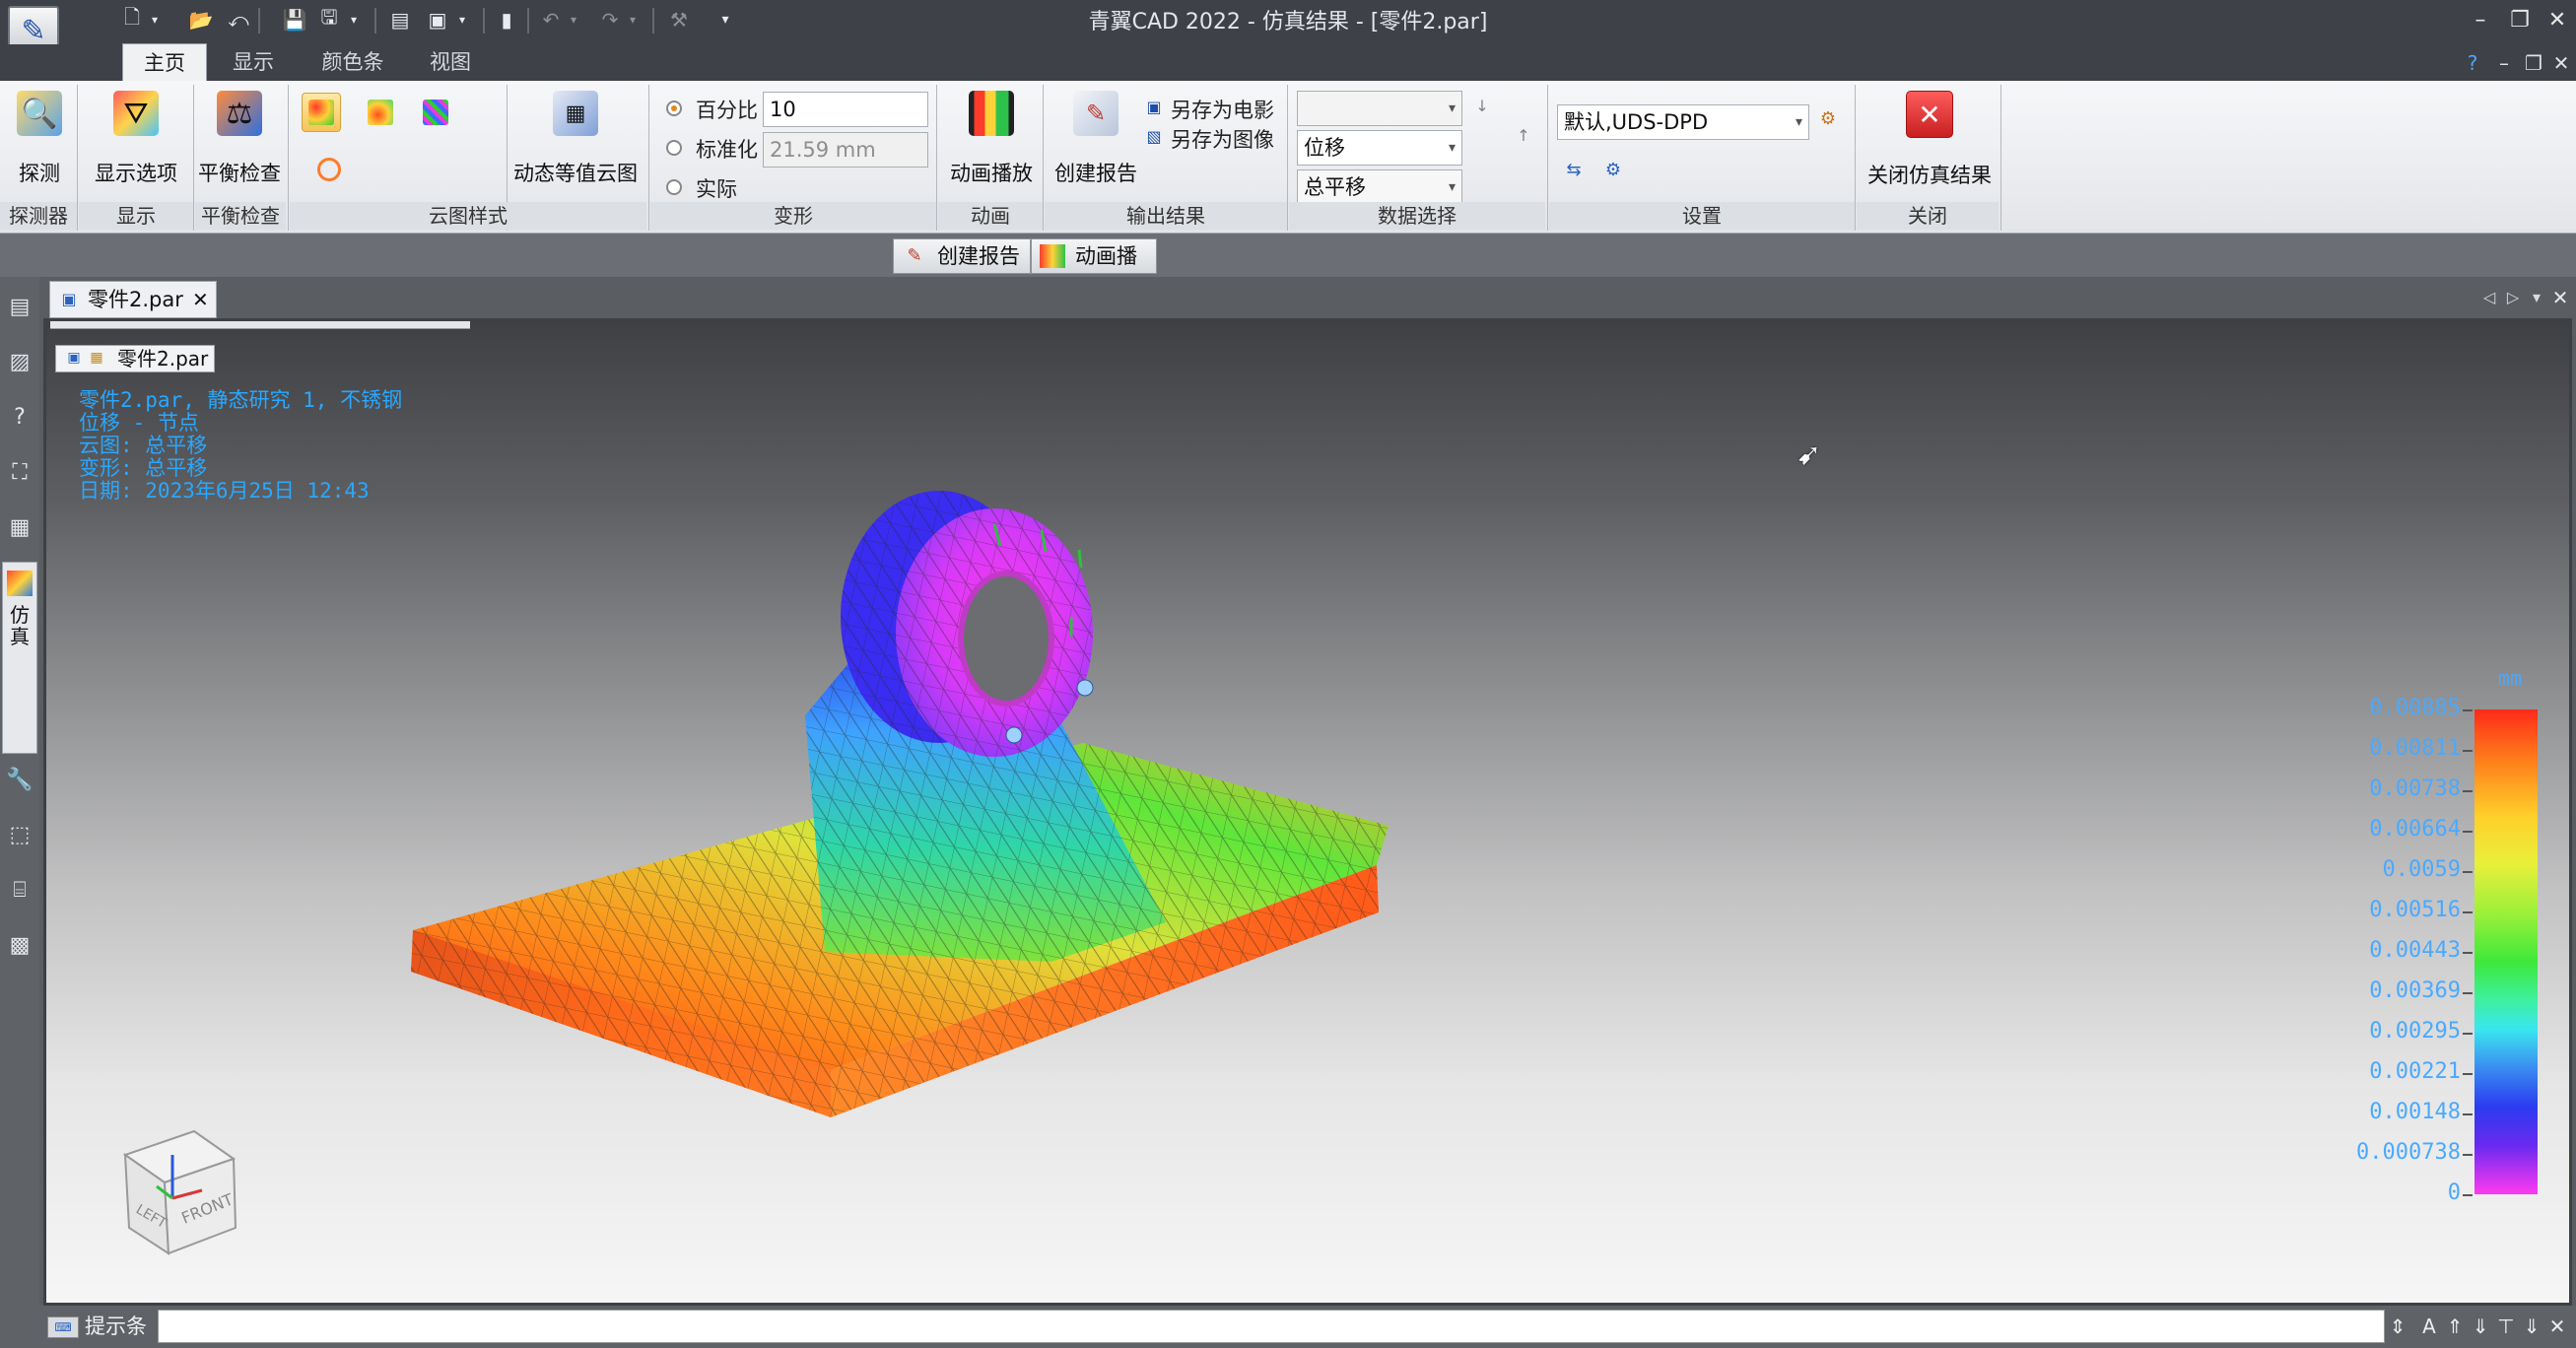 Image resolution: width=2576 pixels, height=1348 pixels. What do you see at coordinates (575, 139) in the screenshot?
I see `dynamic-contour-button: ▦ 动态等值云图` at bounding box center [575, 139].